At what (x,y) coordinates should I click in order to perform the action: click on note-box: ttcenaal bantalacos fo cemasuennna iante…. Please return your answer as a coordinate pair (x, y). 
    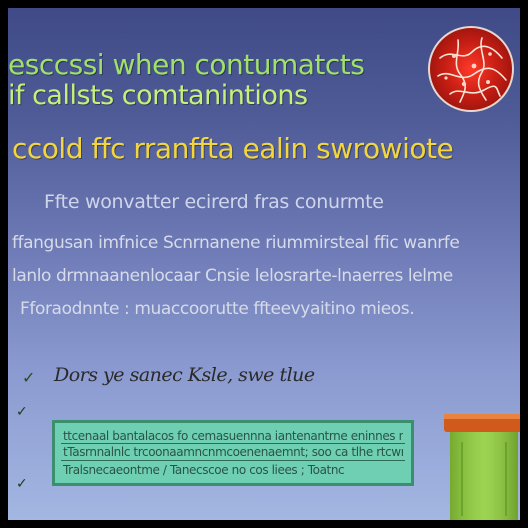
    Looking at the image, I should click on (233, 453).